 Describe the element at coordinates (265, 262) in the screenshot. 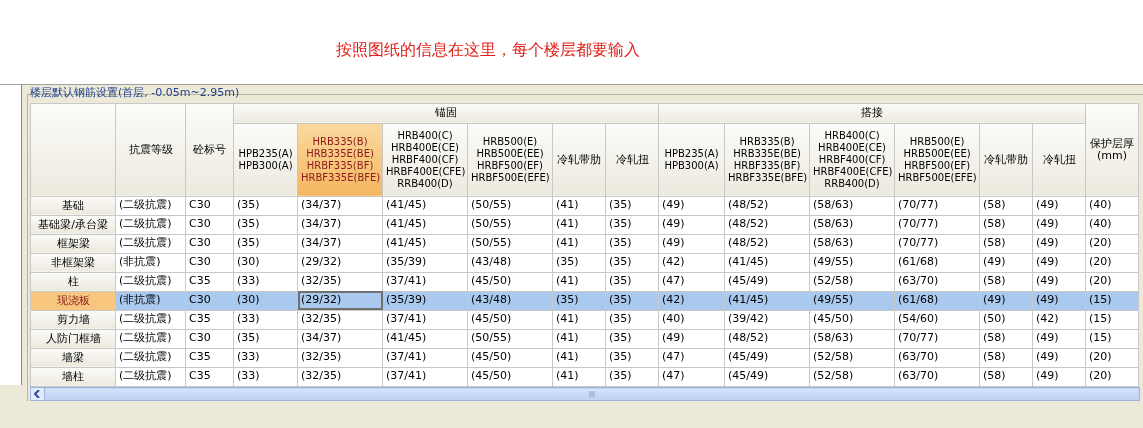

I see `table-cell: (30)` at that location.